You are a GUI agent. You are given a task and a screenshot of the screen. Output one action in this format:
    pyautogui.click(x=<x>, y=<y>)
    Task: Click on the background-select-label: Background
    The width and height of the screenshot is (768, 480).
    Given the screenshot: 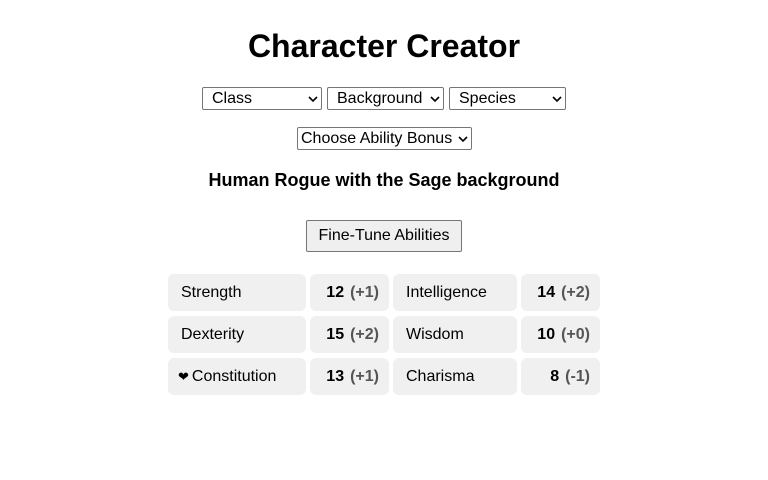 What is the action you would take?
    pyautogui.click(x=380, y=98)
    